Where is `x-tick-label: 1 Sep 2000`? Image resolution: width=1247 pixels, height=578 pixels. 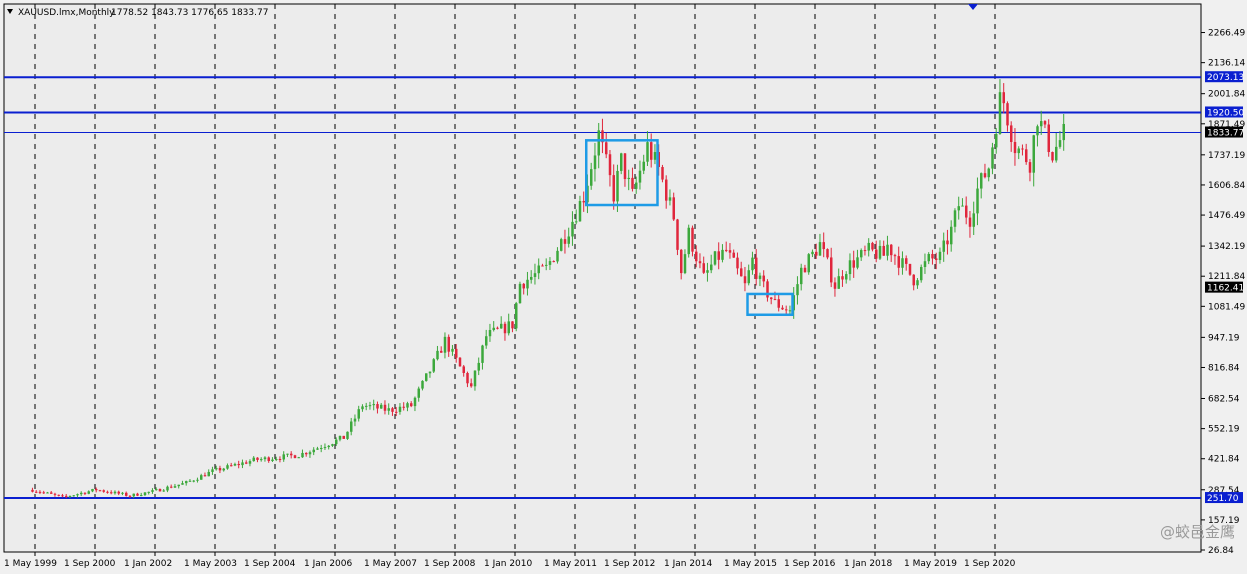
x-tick-label: 1 Sep 2000 is located at coordinates (90, 564).